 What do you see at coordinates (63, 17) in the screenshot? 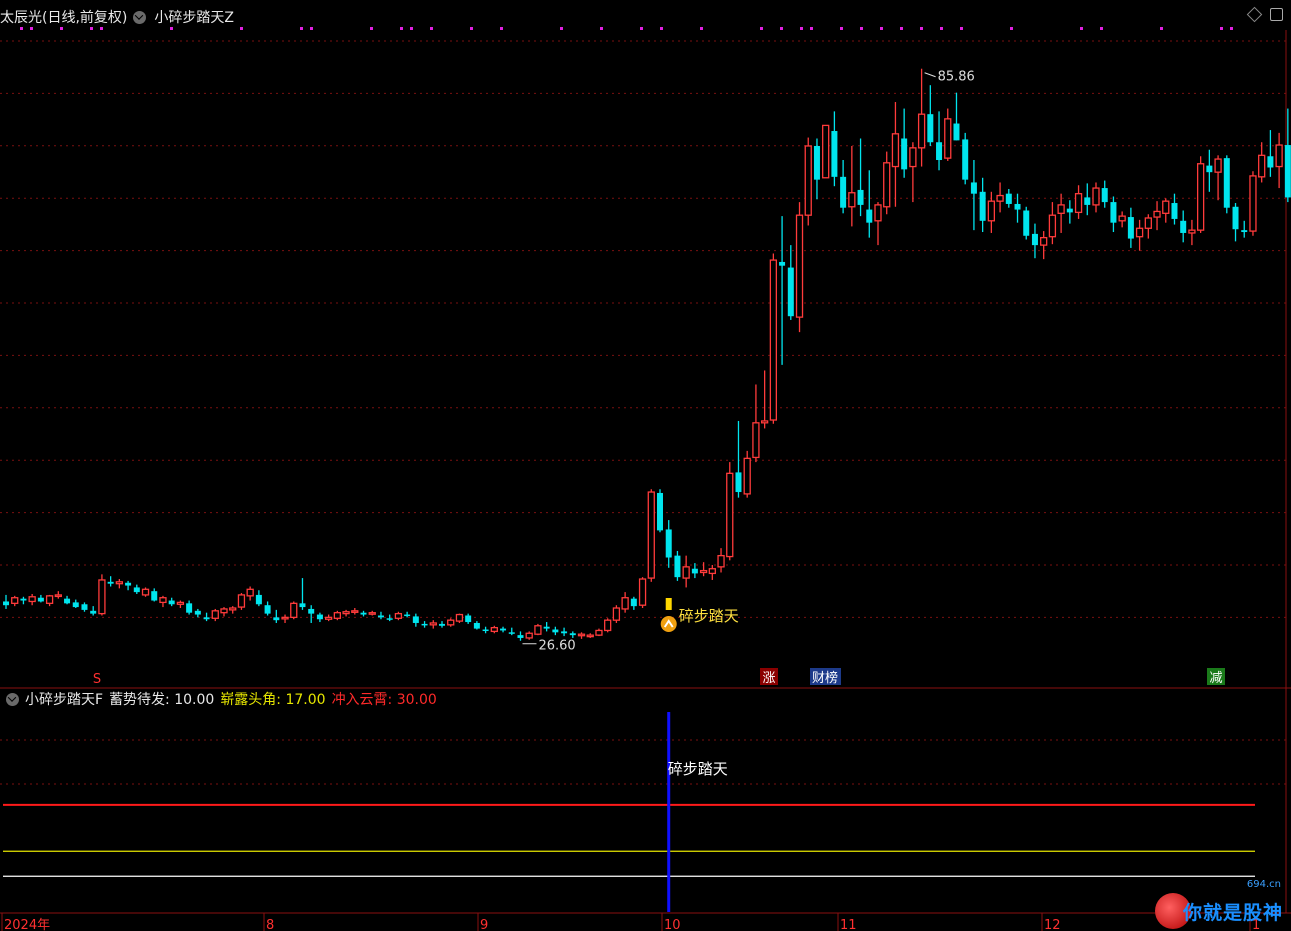
I see `stock-title: 太辰光(日线,前复权)` at bounding box center [63, 17].